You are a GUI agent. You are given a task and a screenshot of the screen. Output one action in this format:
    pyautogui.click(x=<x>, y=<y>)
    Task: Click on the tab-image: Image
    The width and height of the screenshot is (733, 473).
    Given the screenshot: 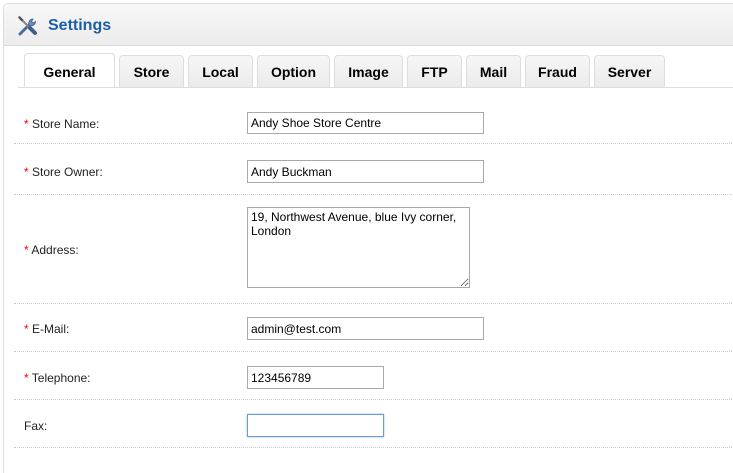 What is the action you would take?
    pyautogui.click(x=368, y=71)
    